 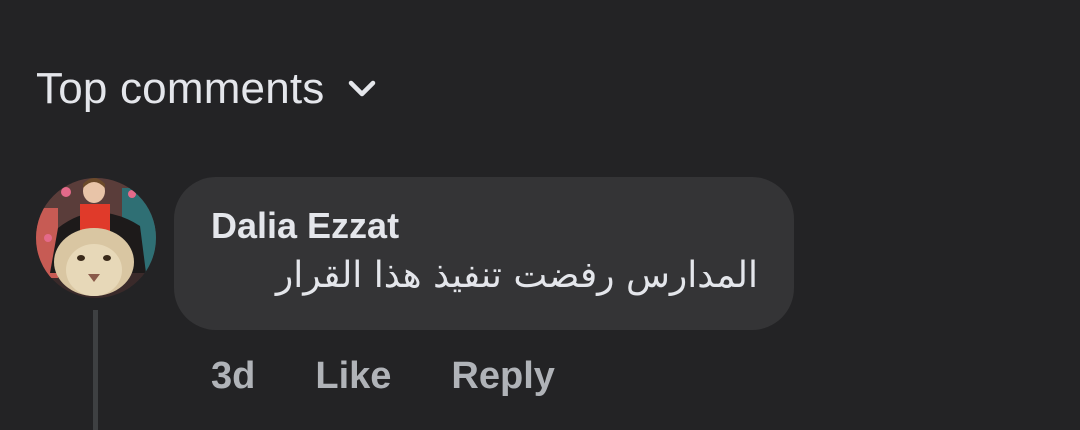 I want to click on chevron-down-icon, so click(x=362, y=89).